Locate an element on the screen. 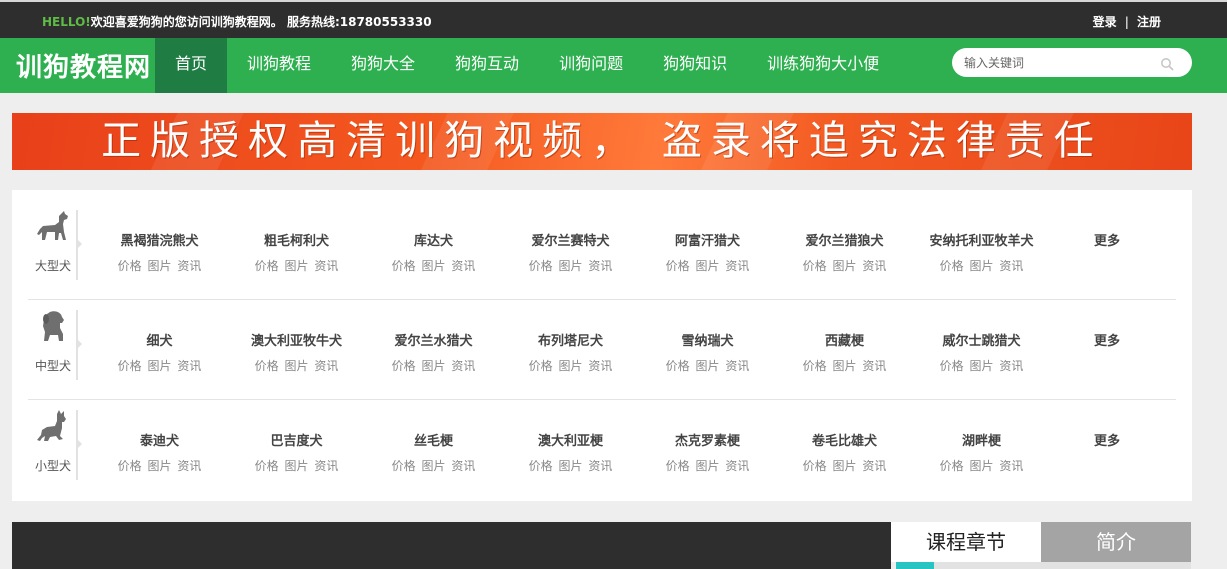 This screenshot has width=1227, height=569. breed-name: 威尔士跳猎犬 is located at coordinates (981, 339).